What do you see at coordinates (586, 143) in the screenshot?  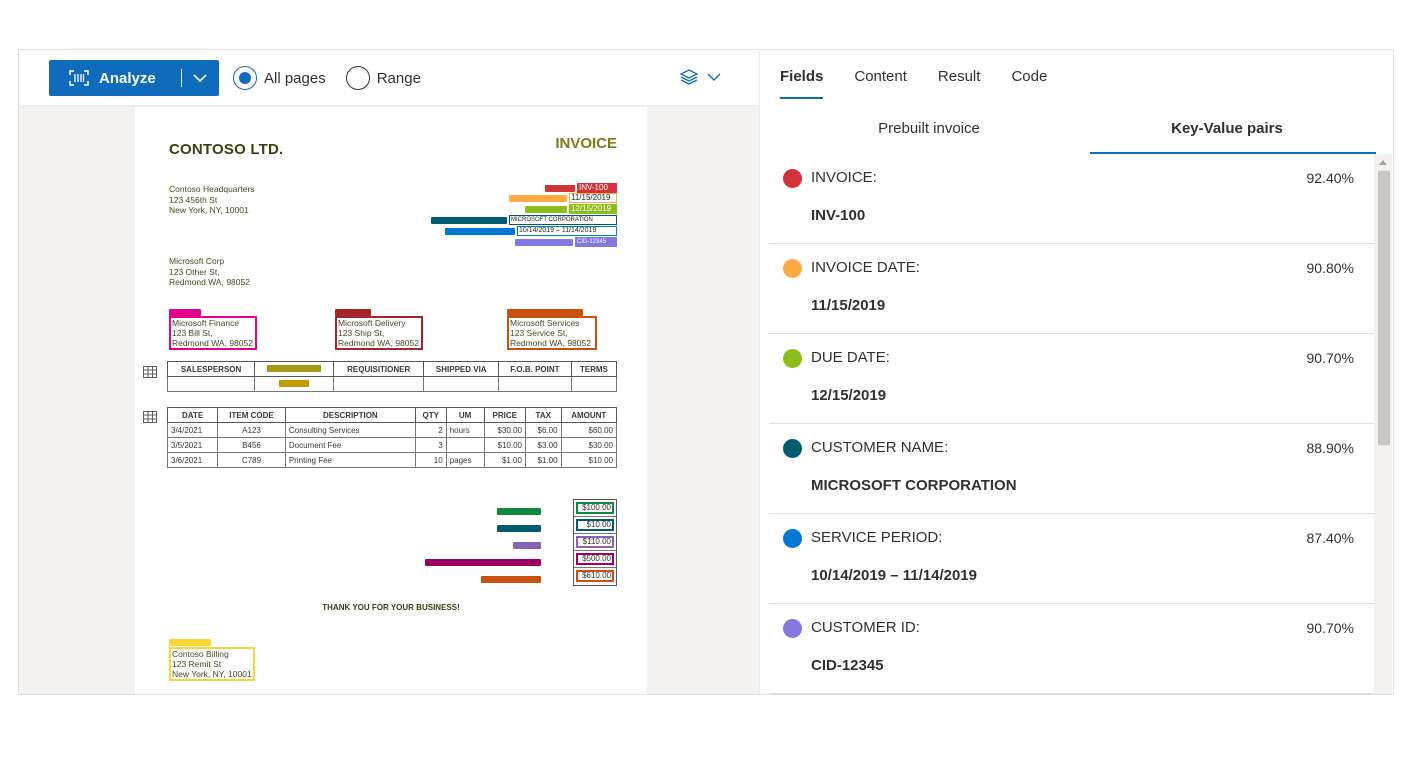 I see `invoice-title: INVOICE` at bounding box center [586, 143].